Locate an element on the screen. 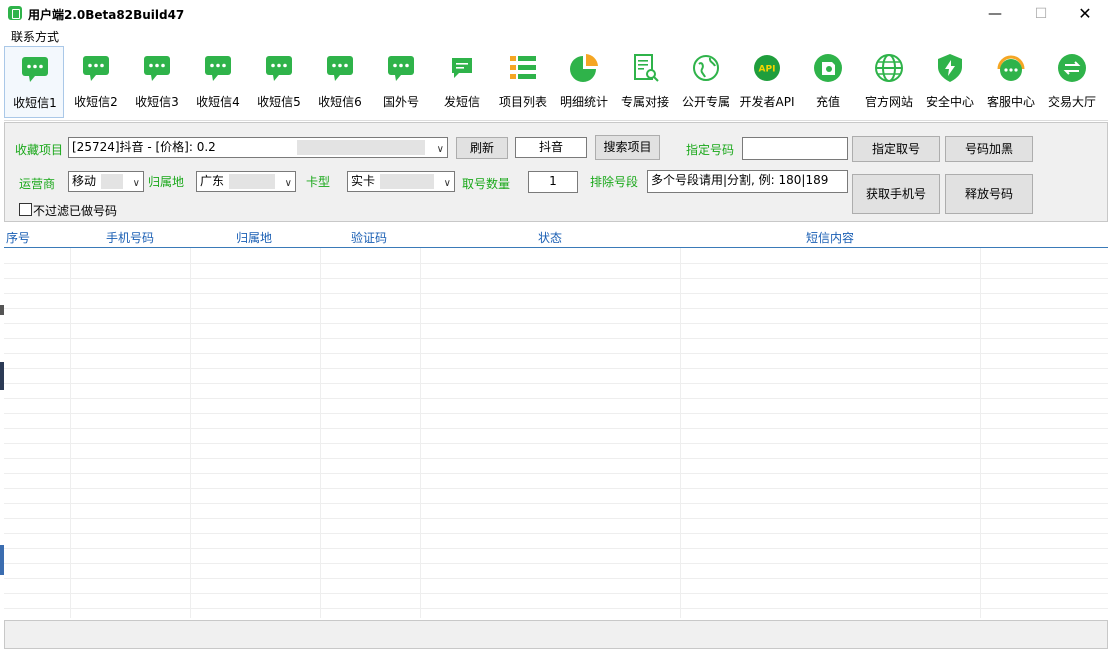  toolbar-item-sms5: 收短信5 is located at coordinates (279, 82).